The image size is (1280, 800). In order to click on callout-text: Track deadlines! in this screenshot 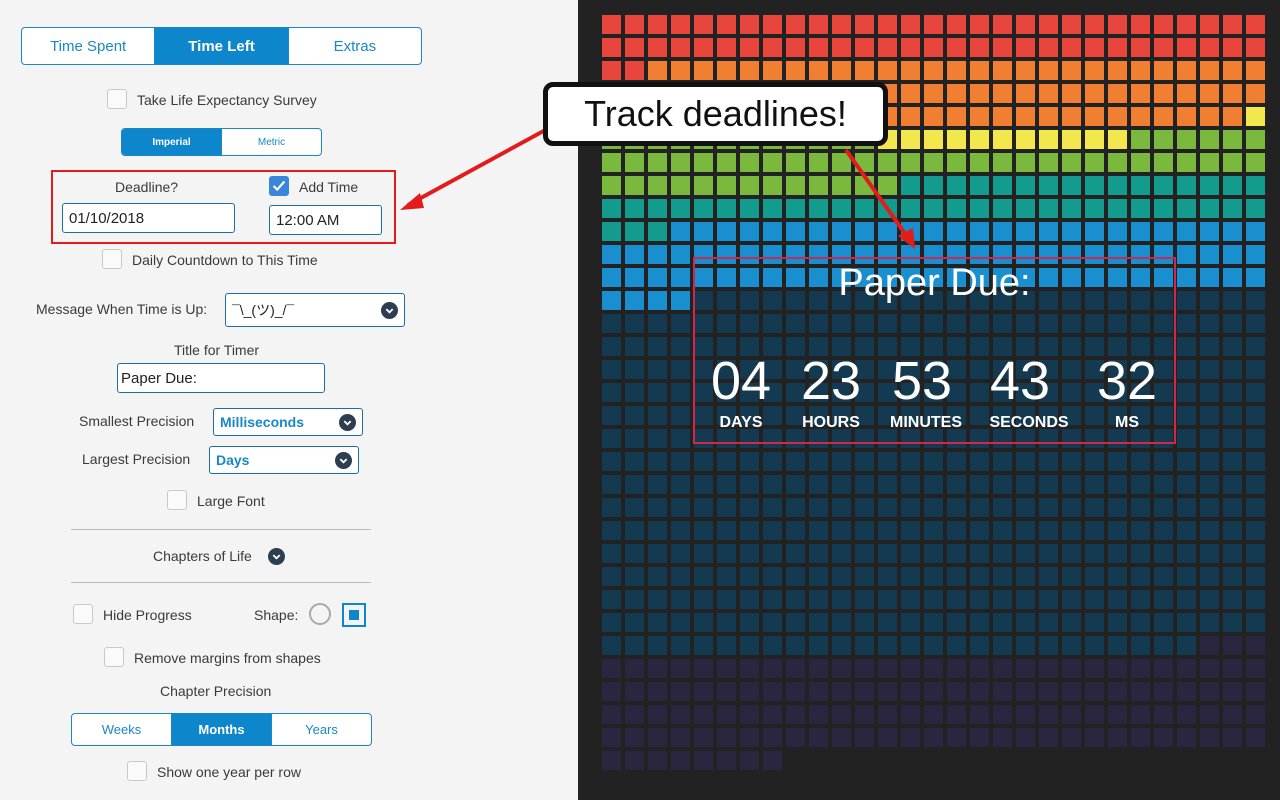, I will do `click(715, 113)`.